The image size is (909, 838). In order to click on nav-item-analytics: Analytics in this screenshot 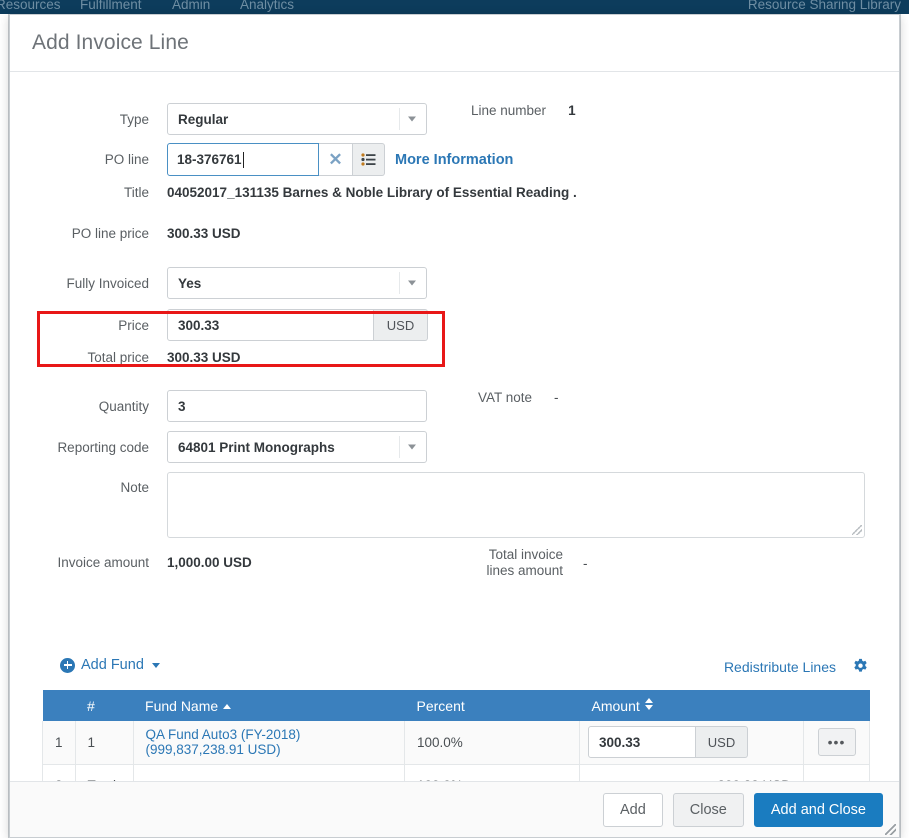, I will do `click(267, 6)`.